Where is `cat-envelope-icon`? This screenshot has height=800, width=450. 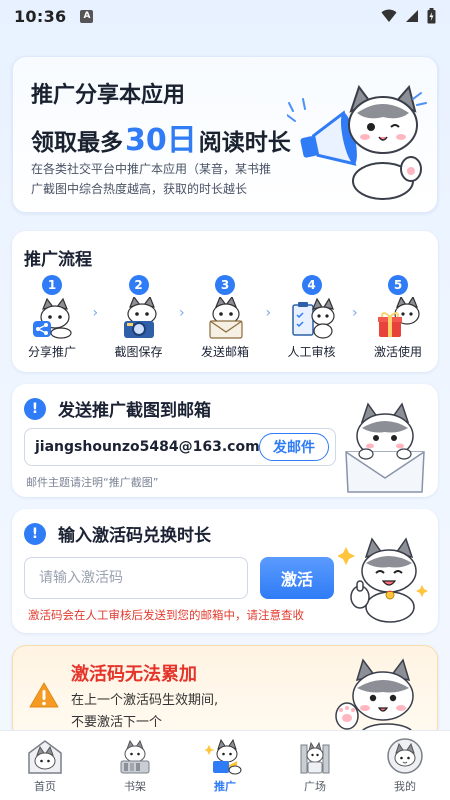
cat-envelope-icon is located at coordinates (385, 447).